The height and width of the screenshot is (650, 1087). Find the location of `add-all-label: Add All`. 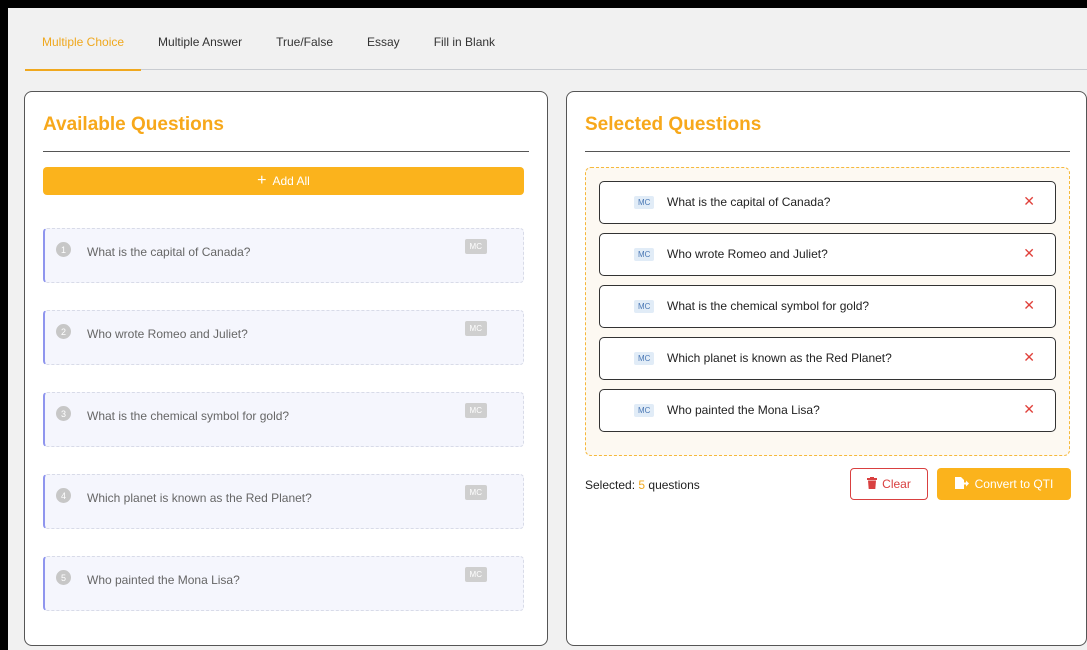

add-all-label: Add All is located at coordinates (291, 181).